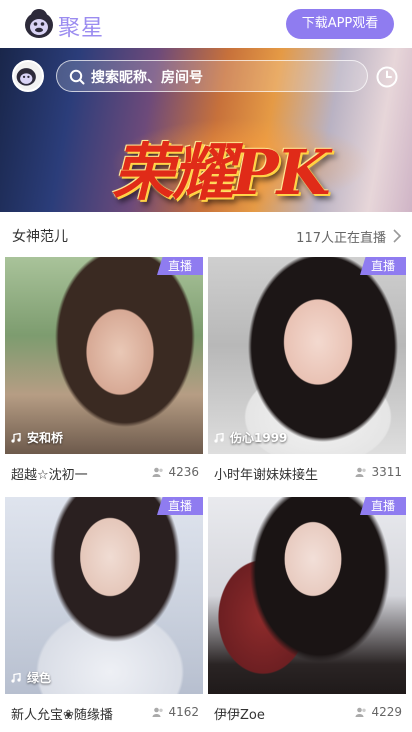  Describe the element at coordinates (307, 595) in the screenshot. I see `stream-thumbnail: 直播` at that location.